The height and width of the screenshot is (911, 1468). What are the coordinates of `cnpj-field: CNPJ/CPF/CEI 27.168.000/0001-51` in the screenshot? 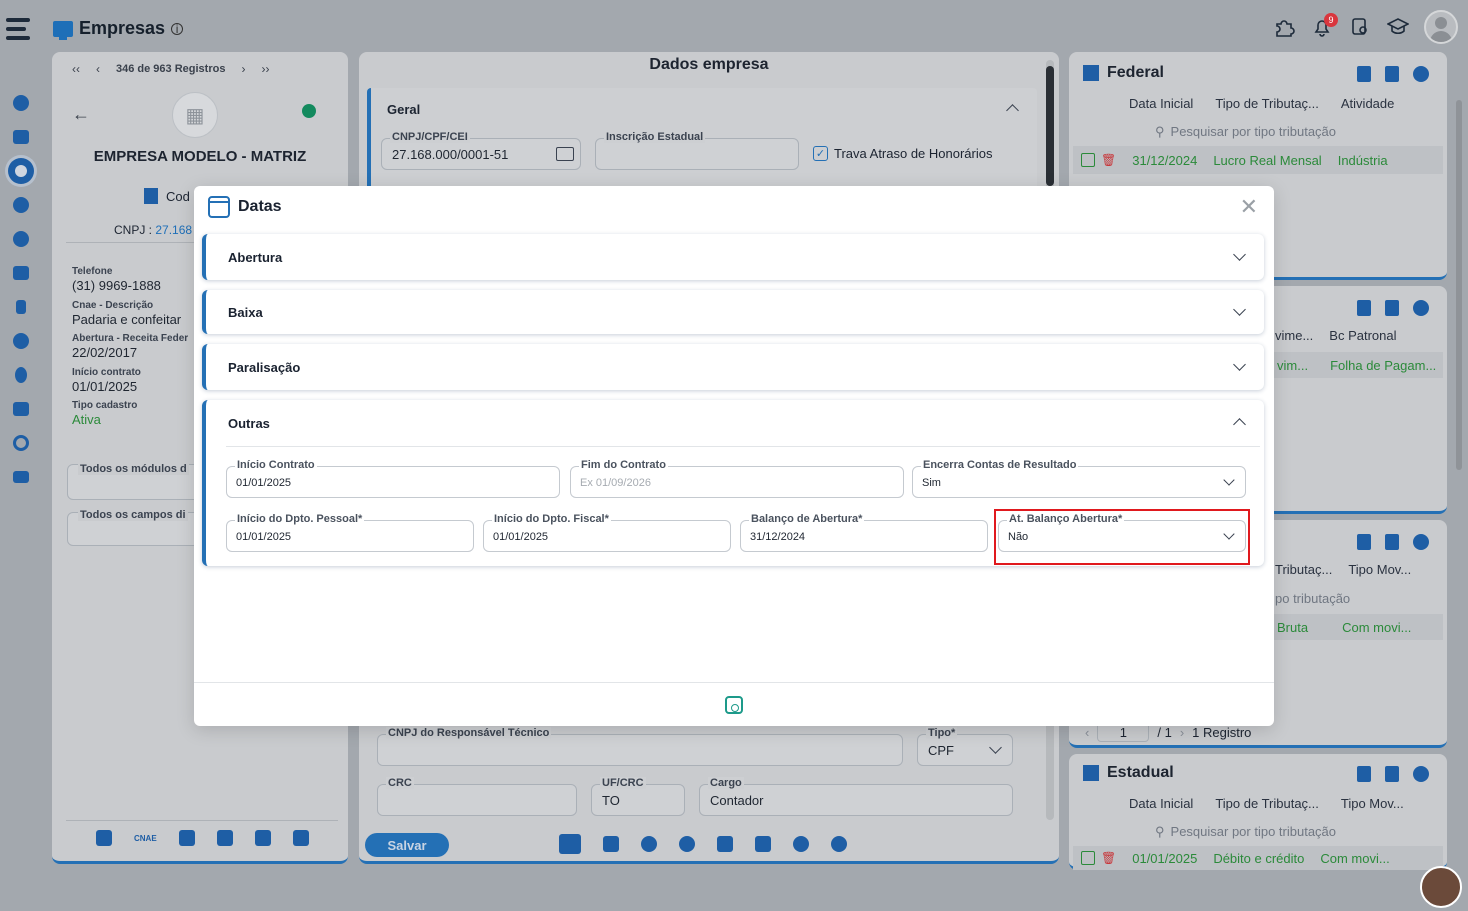 It's located at (481, 150).